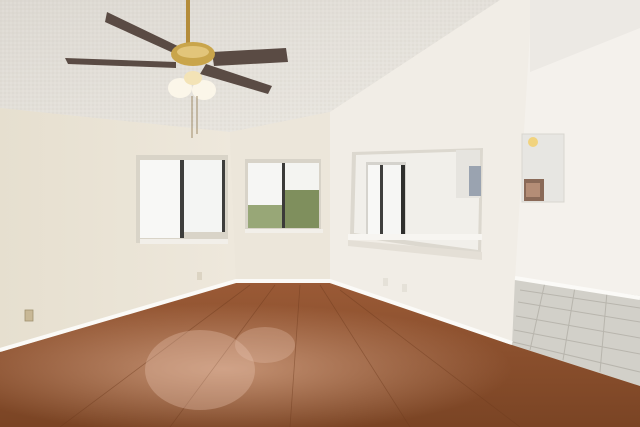  I want to click on center-window, so click(284, 196).